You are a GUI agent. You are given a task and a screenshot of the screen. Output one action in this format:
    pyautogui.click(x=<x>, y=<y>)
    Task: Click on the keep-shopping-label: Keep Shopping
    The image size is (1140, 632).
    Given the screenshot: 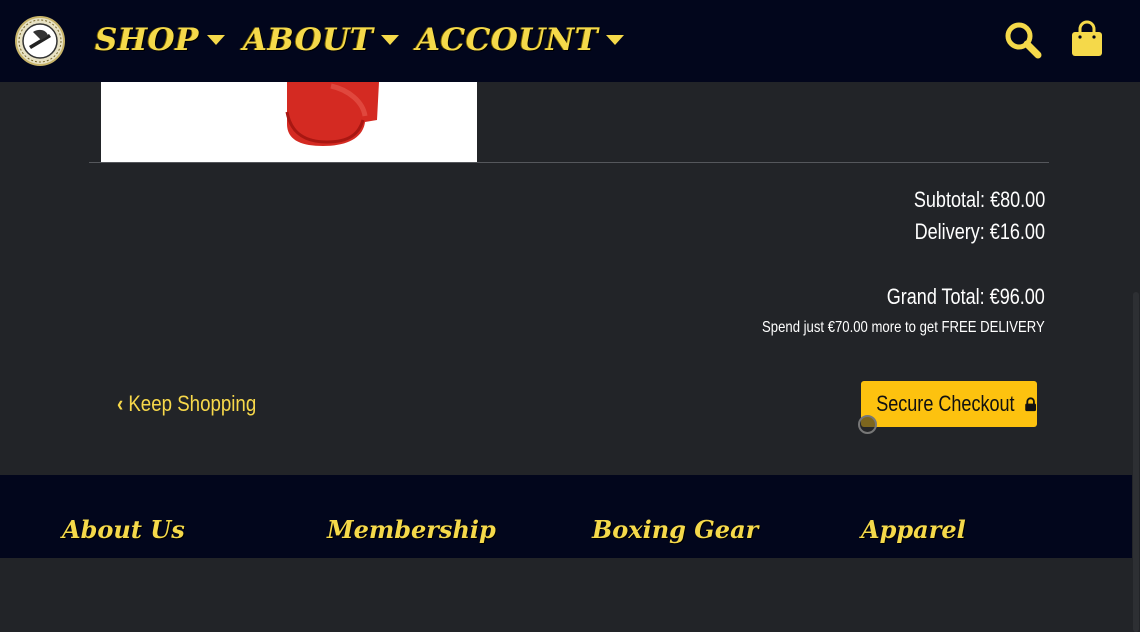 What is the action you would take?
    pyautogui.click(x=192, y=403)
    